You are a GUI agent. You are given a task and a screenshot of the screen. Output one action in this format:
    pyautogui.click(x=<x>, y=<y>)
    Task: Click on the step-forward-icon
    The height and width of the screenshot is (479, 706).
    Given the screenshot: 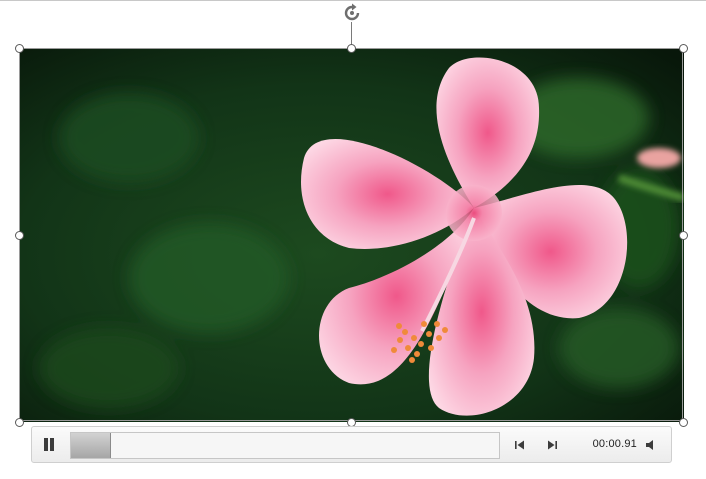 What is the action you would take?
    pyautogui.click(x=552, y=445)
    